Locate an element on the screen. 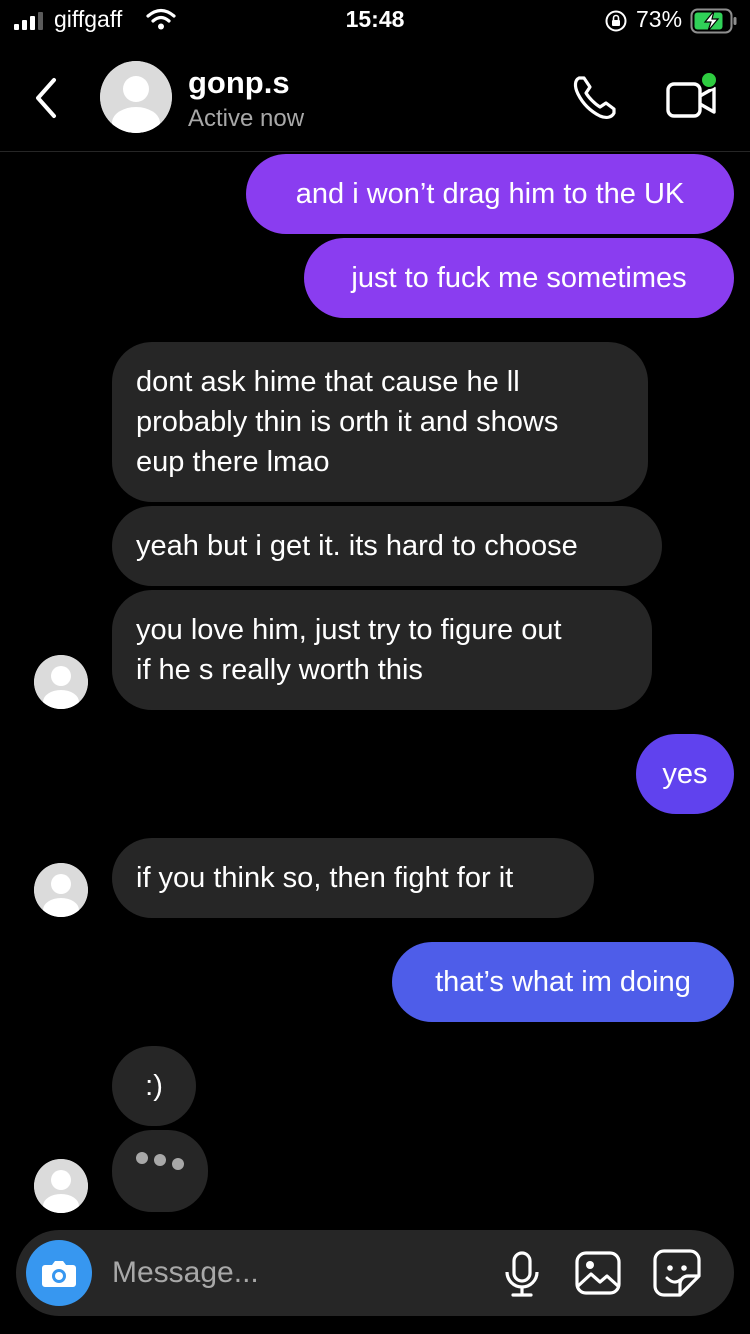  back-chevron-icon is located at coordinates (47, 98).